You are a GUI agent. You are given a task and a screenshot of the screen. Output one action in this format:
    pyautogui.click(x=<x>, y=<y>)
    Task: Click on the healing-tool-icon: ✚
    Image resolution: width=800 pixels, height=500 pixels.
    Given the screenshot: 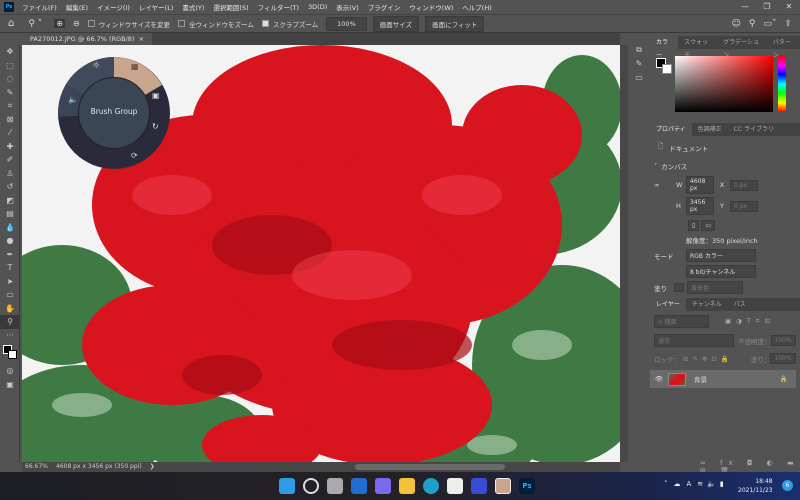 What is the action you would take?
    pyautogui.click(x=10, y=147)
    